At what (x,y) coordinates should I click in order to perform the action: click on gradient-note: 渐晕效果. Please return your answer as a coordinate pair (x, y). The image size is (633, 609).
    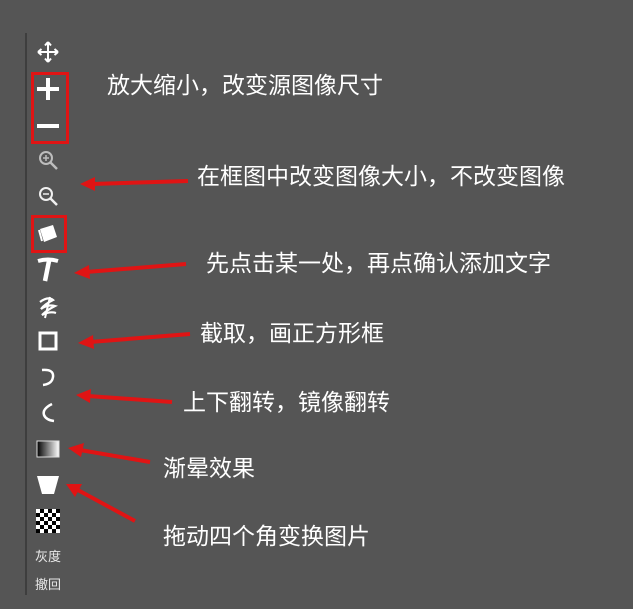
    Looking at the image, I should click on (209, 469).